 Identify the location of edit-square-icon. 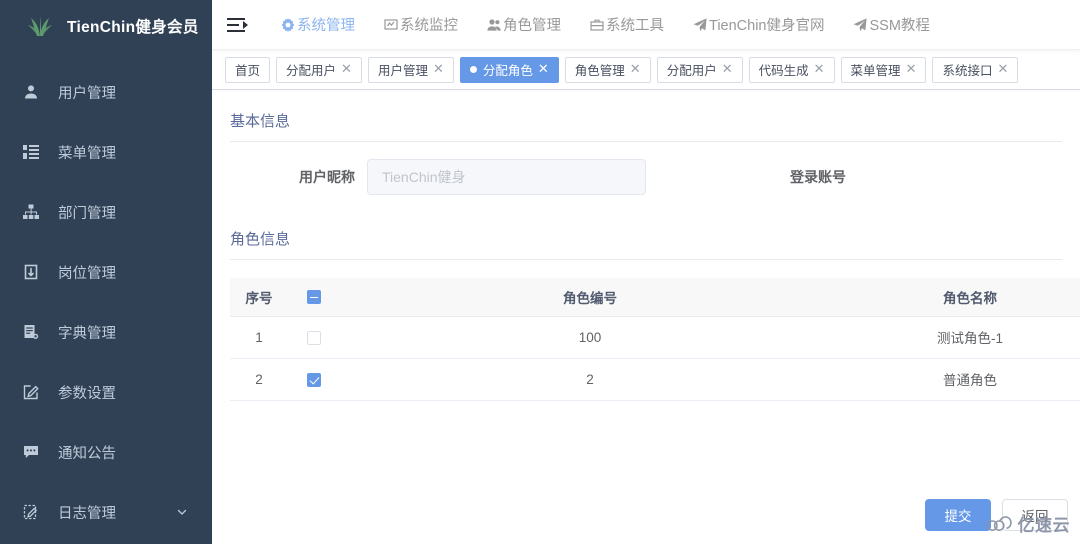
(31, 392).